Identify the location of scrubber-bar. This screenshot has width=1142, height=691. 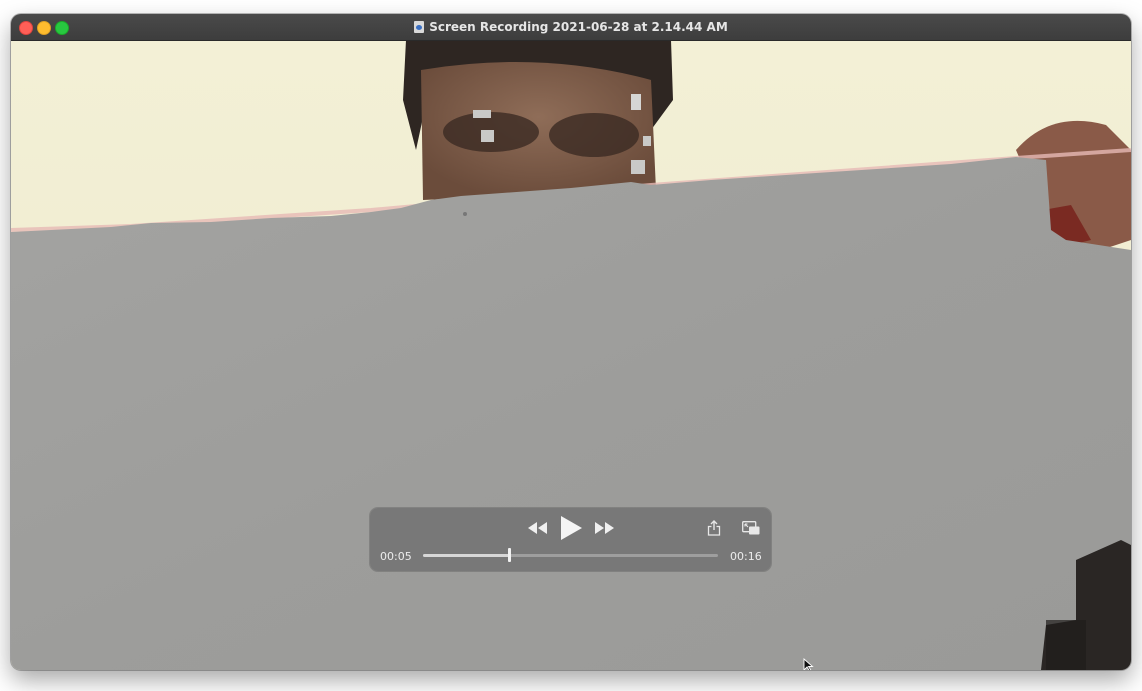
(570, 555).